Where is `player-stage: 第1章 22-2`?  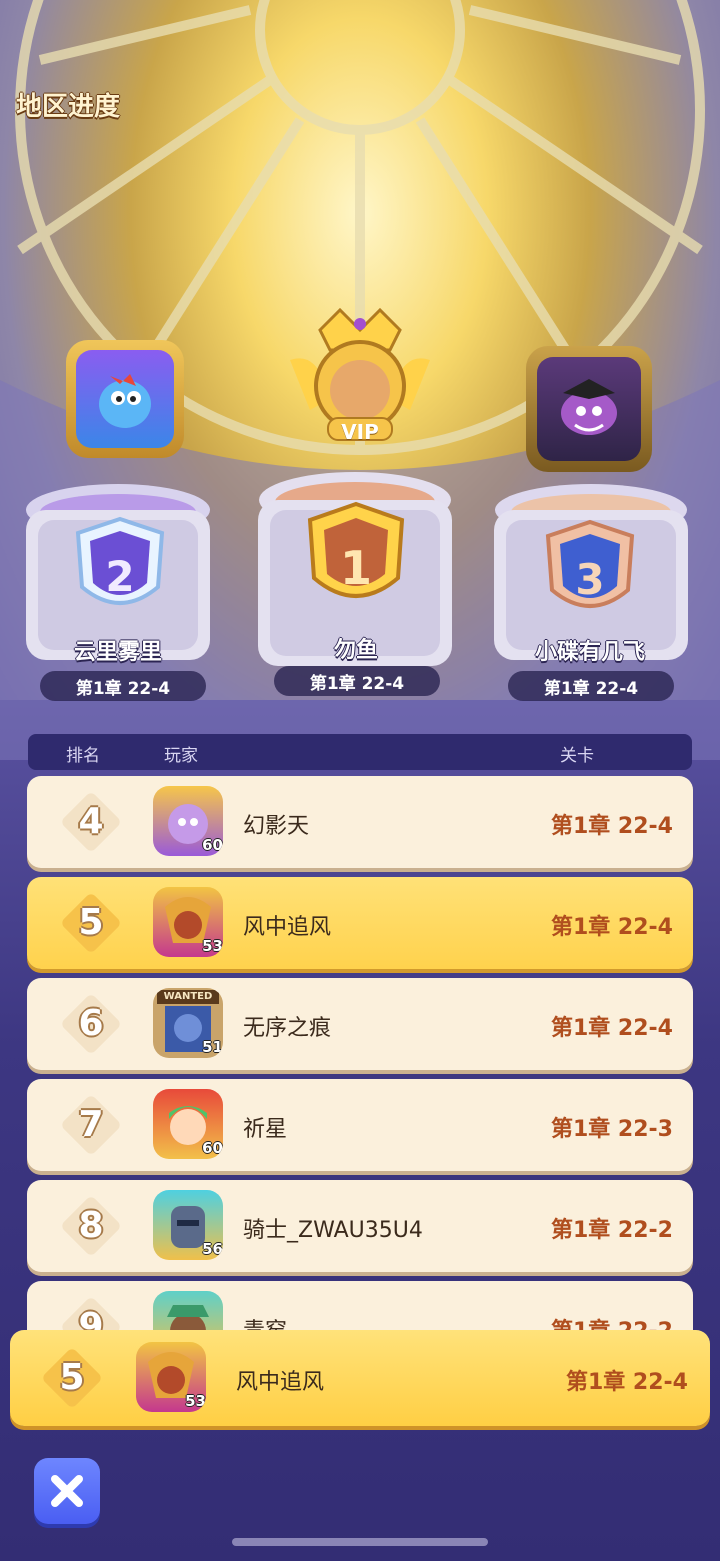
player-stage: 第1章 22-2 is located at coordinates (611, 1230).